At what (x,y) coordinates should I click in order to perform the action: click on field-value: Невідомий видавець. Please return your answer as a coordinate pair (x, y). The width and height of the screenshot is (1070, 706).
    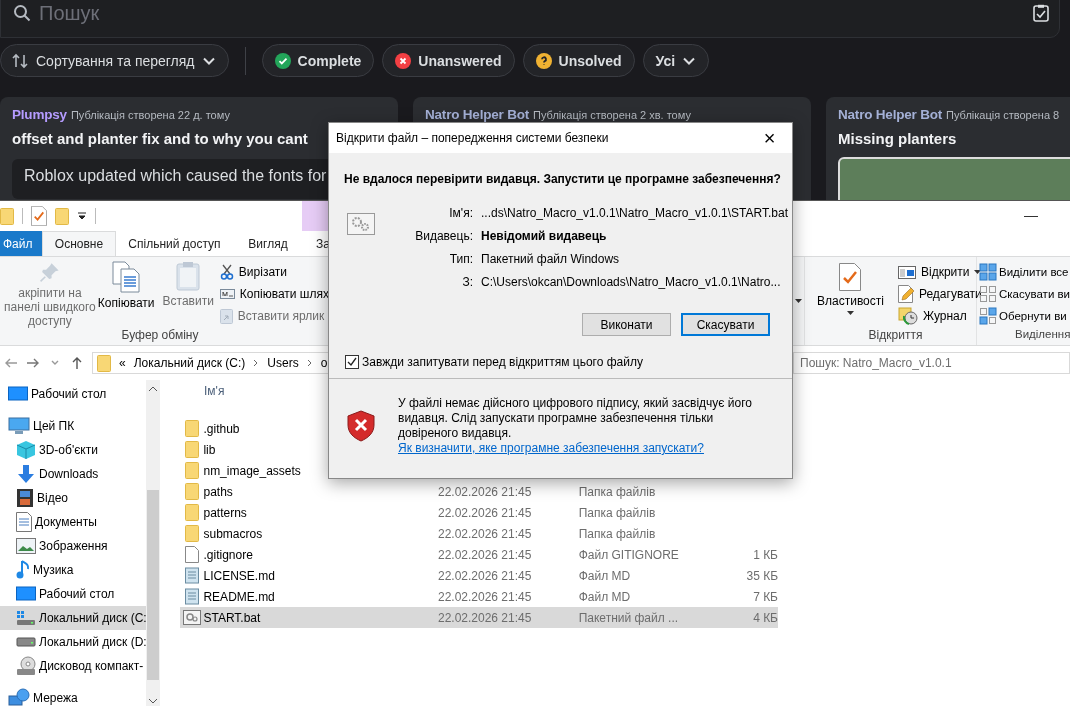
    Looking at the image, I should click on (544, 236).